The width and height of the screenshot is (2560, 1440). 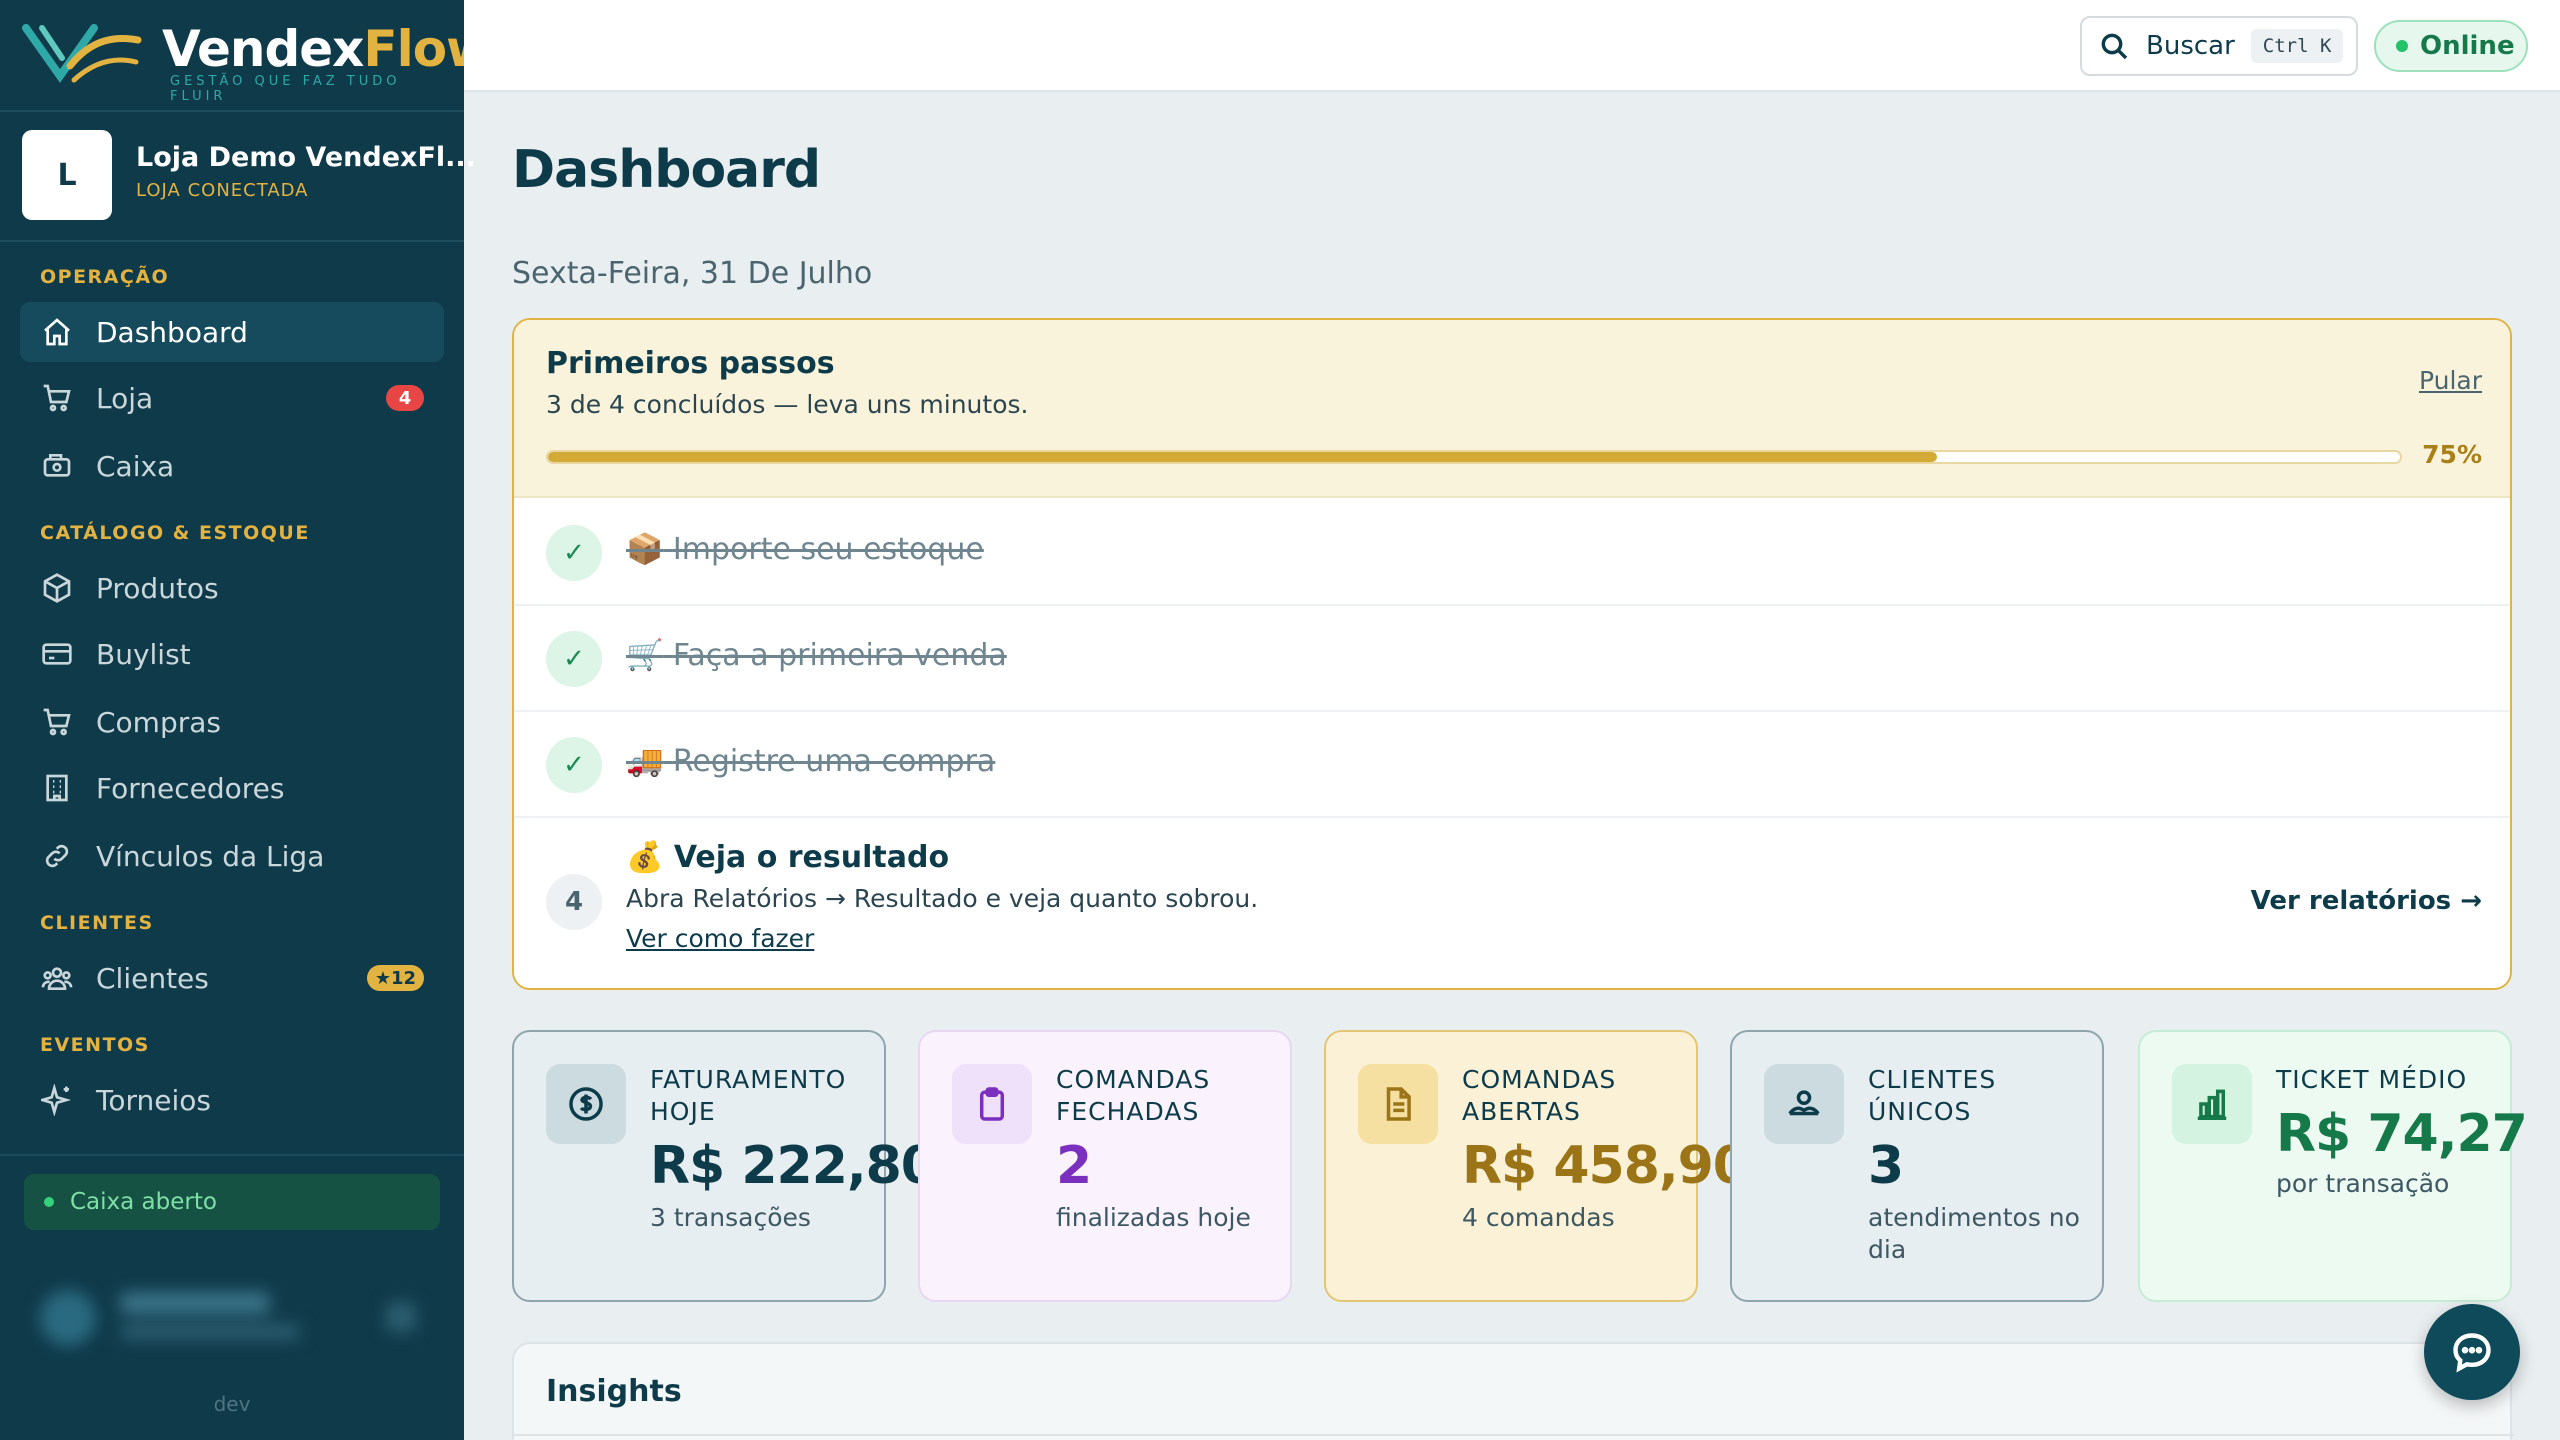 I want to click on sidebar-item-produtos: Produtos, so click(x=232, y=588).